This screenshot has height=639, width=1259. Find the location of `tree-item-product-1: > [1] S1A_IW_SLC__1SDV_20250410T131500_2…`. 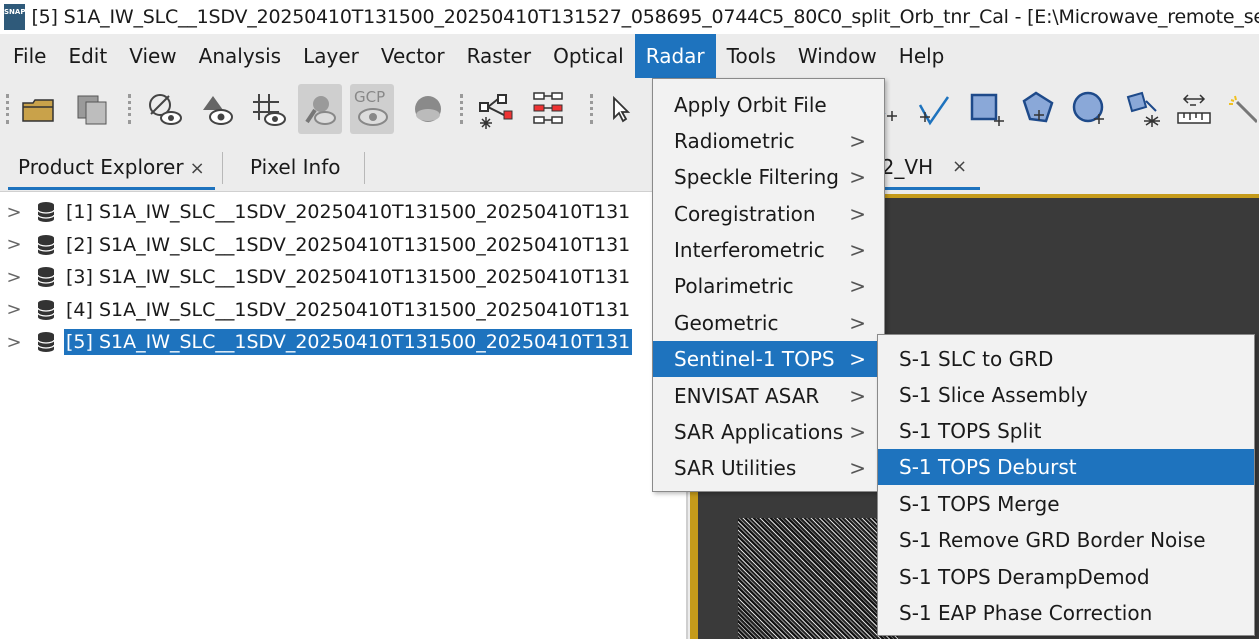

tree-item-product-1: > [1] S1A_IW_SLC__1SDV_20250410T131500_2… is located at coordinates (343, 212).